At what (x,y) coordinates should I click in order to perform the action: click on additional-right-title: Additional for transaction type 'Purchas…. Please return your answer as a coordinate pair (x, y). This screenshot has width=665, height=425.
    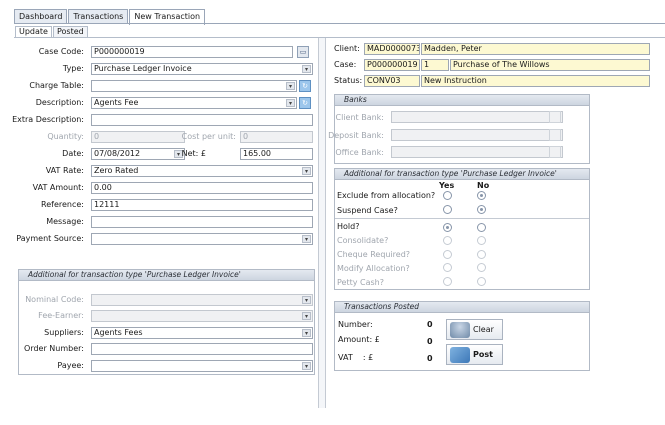
    Looking at the image, I should click on (462, 174).